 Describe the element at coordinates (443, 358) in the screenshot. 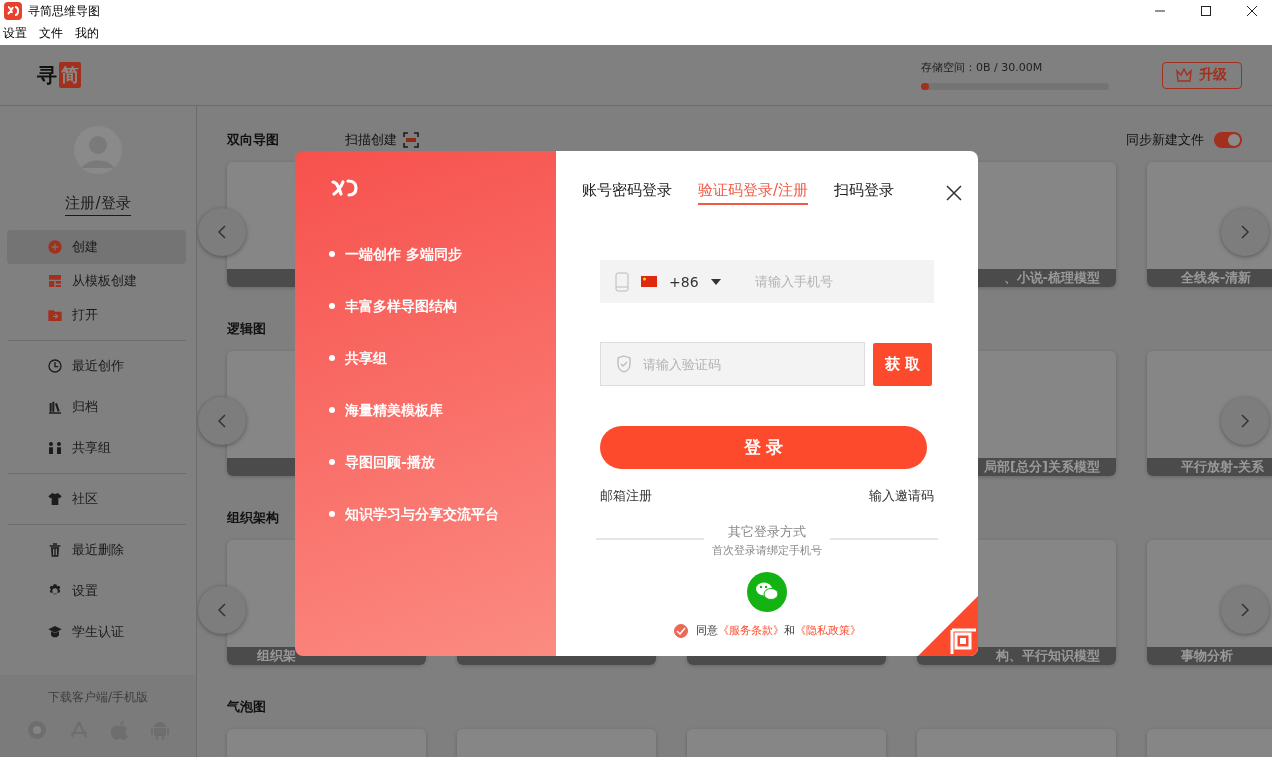

I see `feature-item: 共享组` at that location.